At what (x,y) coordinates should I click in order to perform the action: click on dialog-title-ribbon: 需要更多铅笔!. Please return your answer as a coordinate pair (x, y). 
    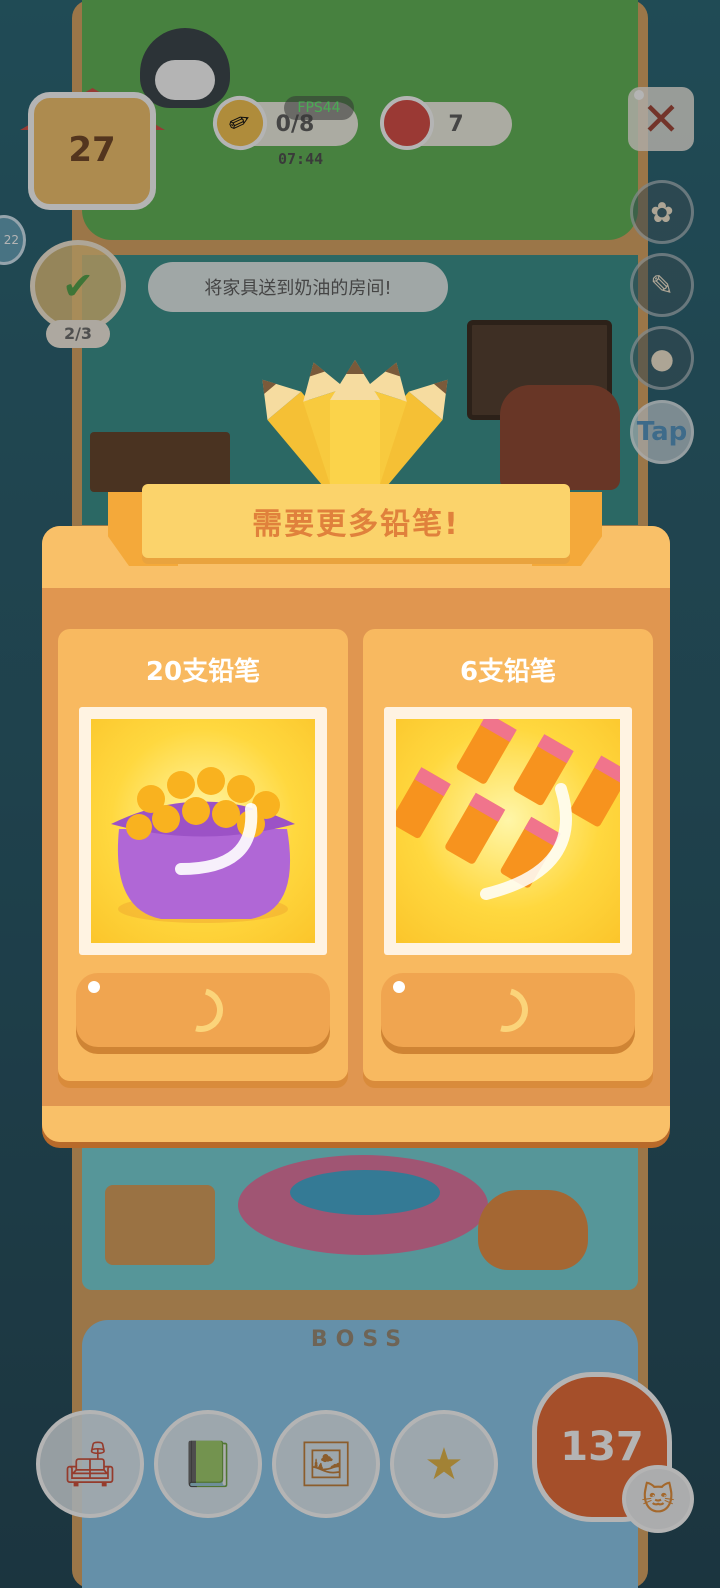
    Looking at the image, I should click on (356, 521).